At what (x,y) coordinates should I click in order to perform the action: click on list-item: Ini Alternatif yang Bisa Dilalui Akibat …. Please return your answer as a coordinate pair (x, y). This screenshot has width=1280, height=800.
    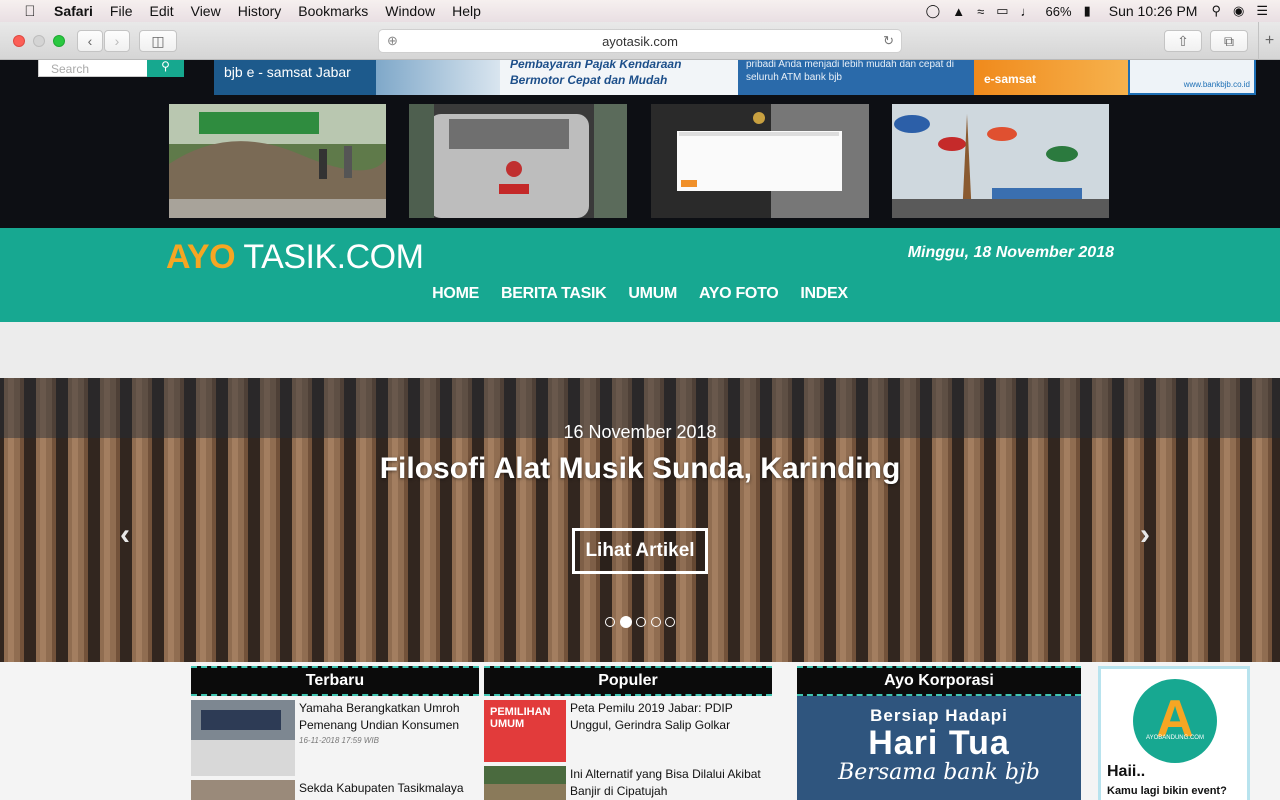
    Looking at the image, I should click on (628, 783).